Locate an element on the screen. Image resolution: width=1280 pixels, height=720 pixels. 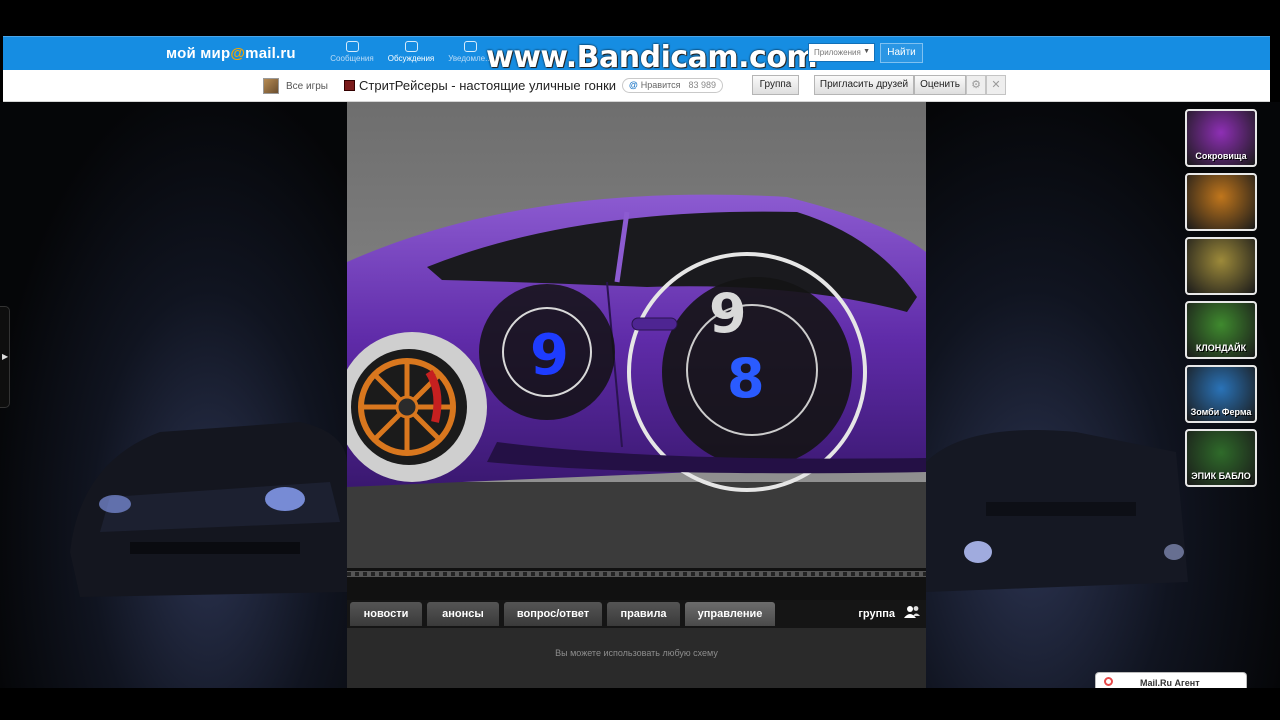
promo-game-5: Зомби Ферма is located at coordinates (1221, 394).